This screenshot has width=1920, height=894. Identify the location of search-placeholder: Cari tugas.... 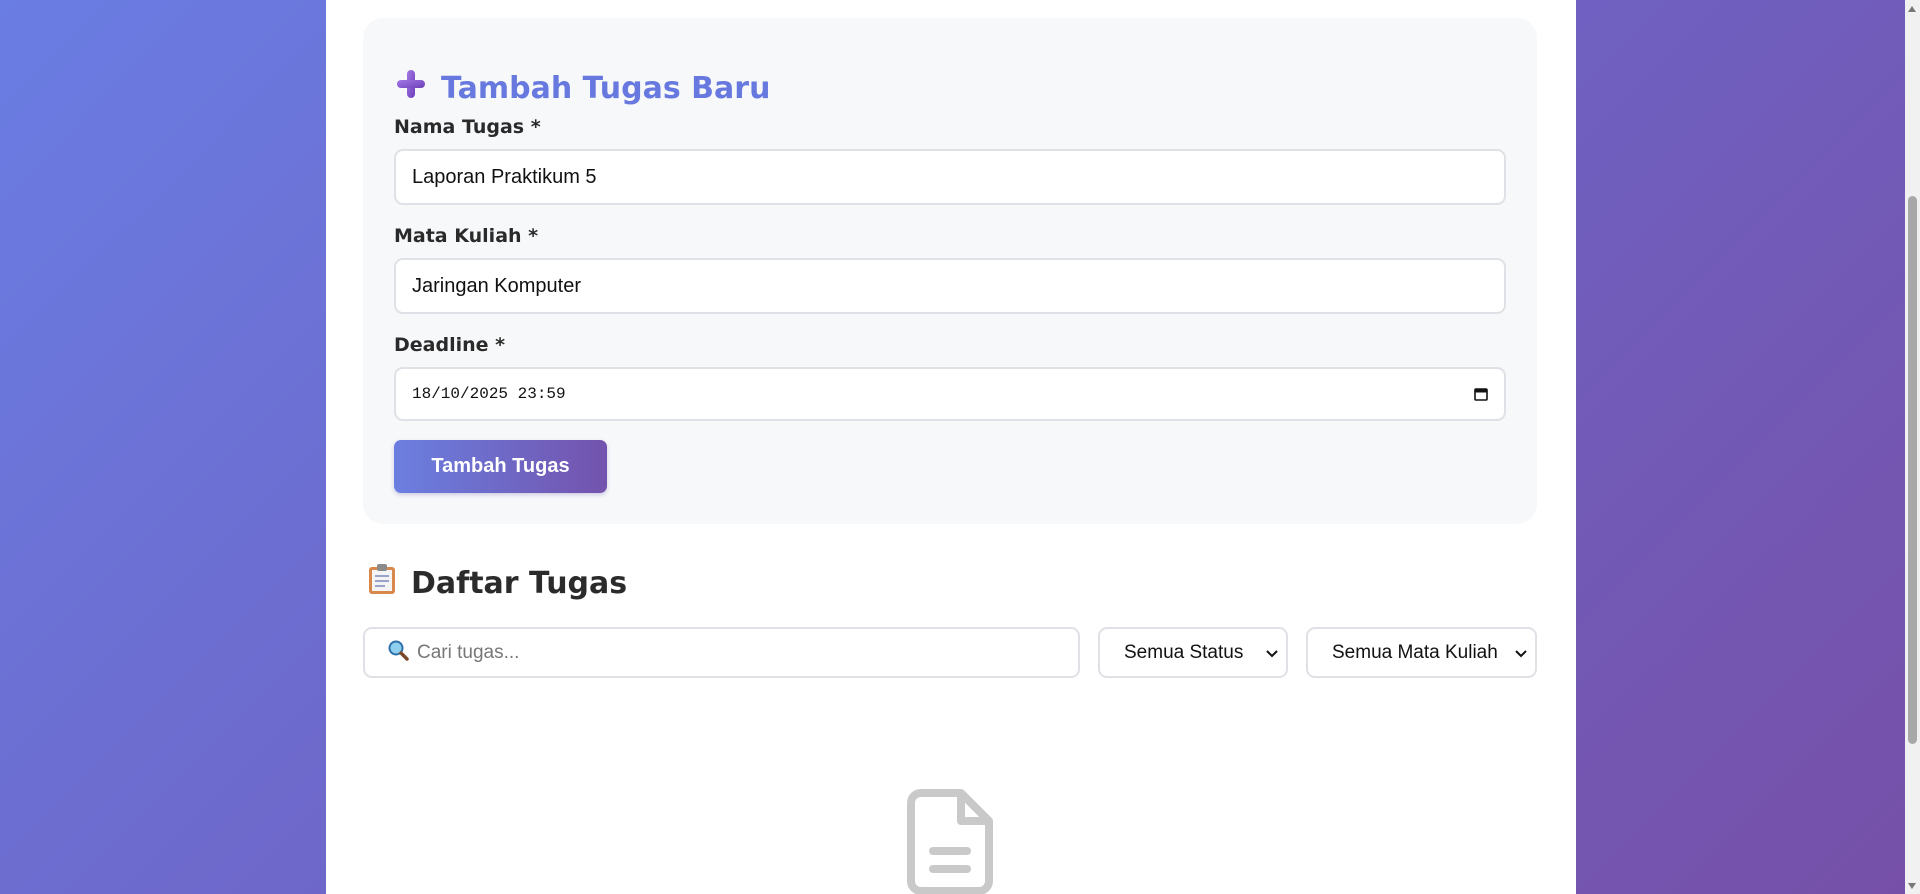
(468, 652).